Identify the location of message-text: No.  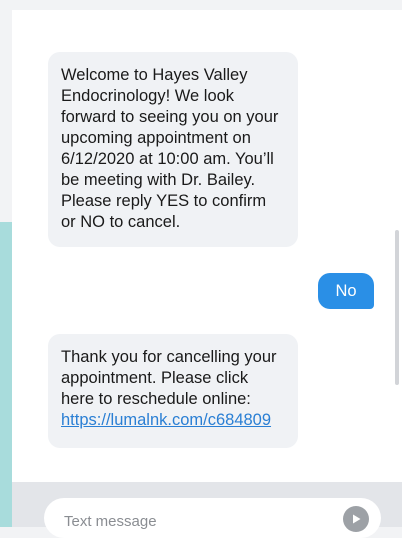
(346, 290).